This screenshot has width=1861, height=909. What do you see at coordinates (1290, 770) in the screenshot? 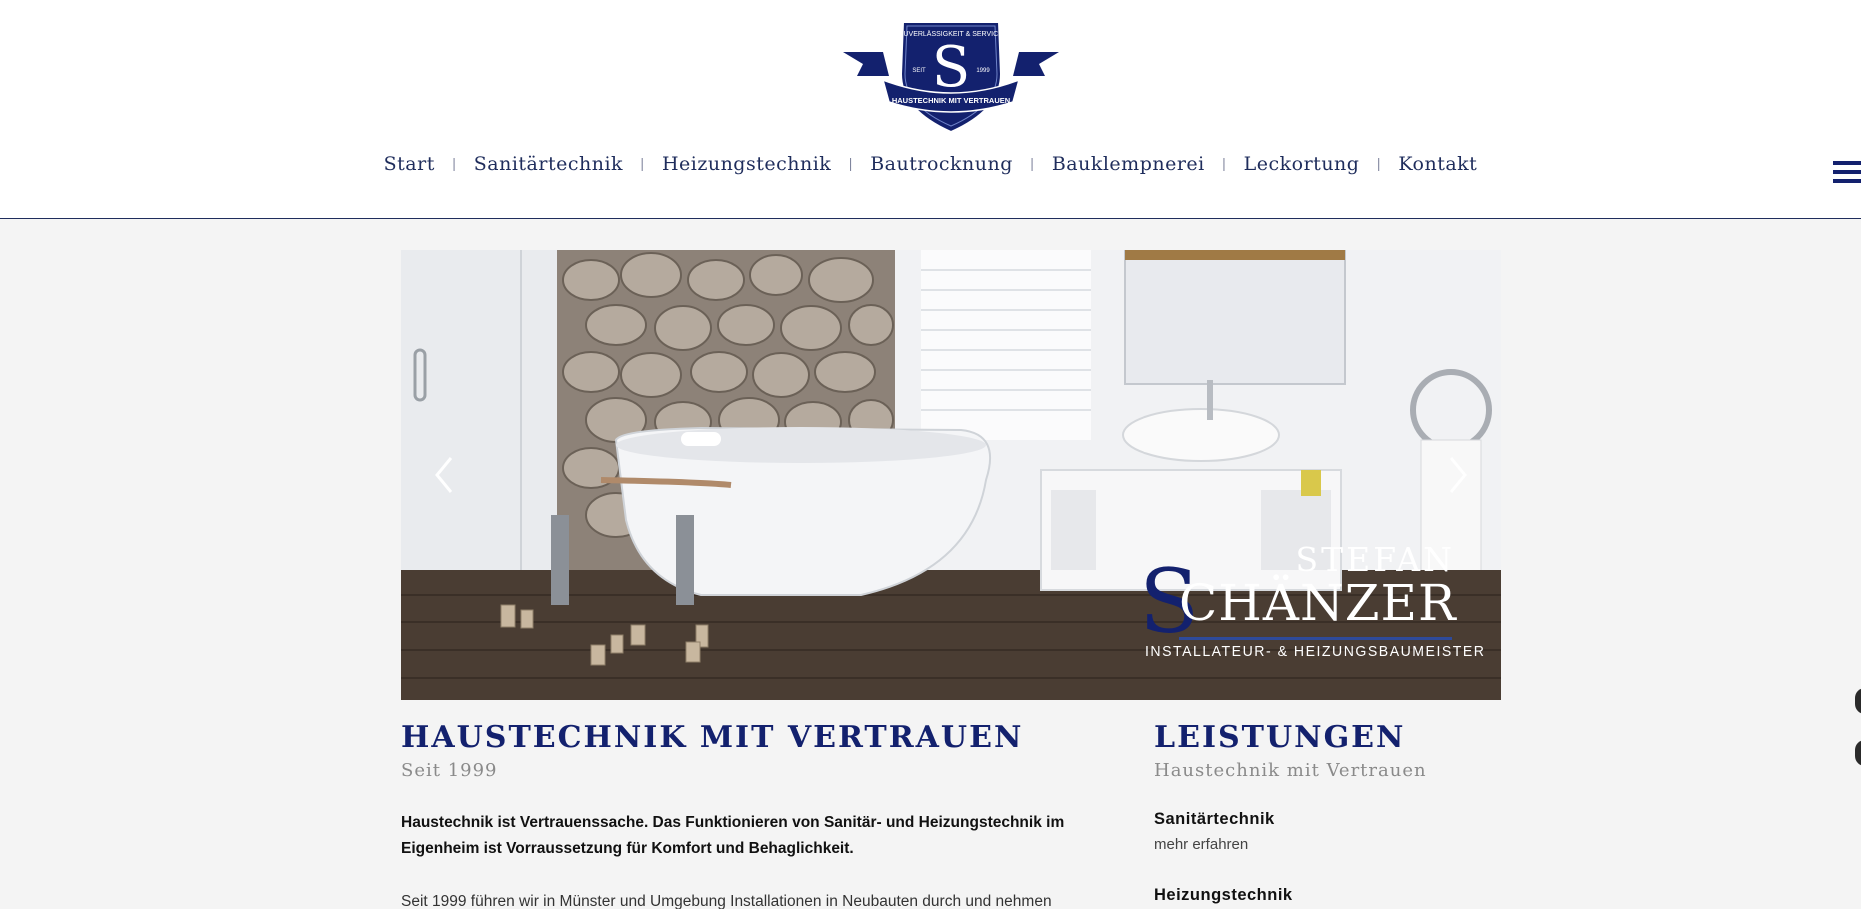
I see `services-subtitle: Haustechnik mit Vertrauen` at bounding box center [1290, 770].